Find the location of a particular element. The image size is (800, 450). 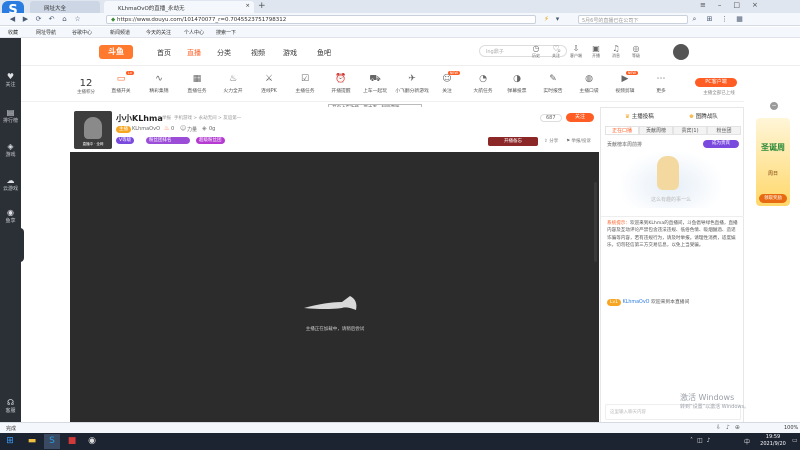

menu-more-icon: ⋮ is located at coordinates (724, 19).